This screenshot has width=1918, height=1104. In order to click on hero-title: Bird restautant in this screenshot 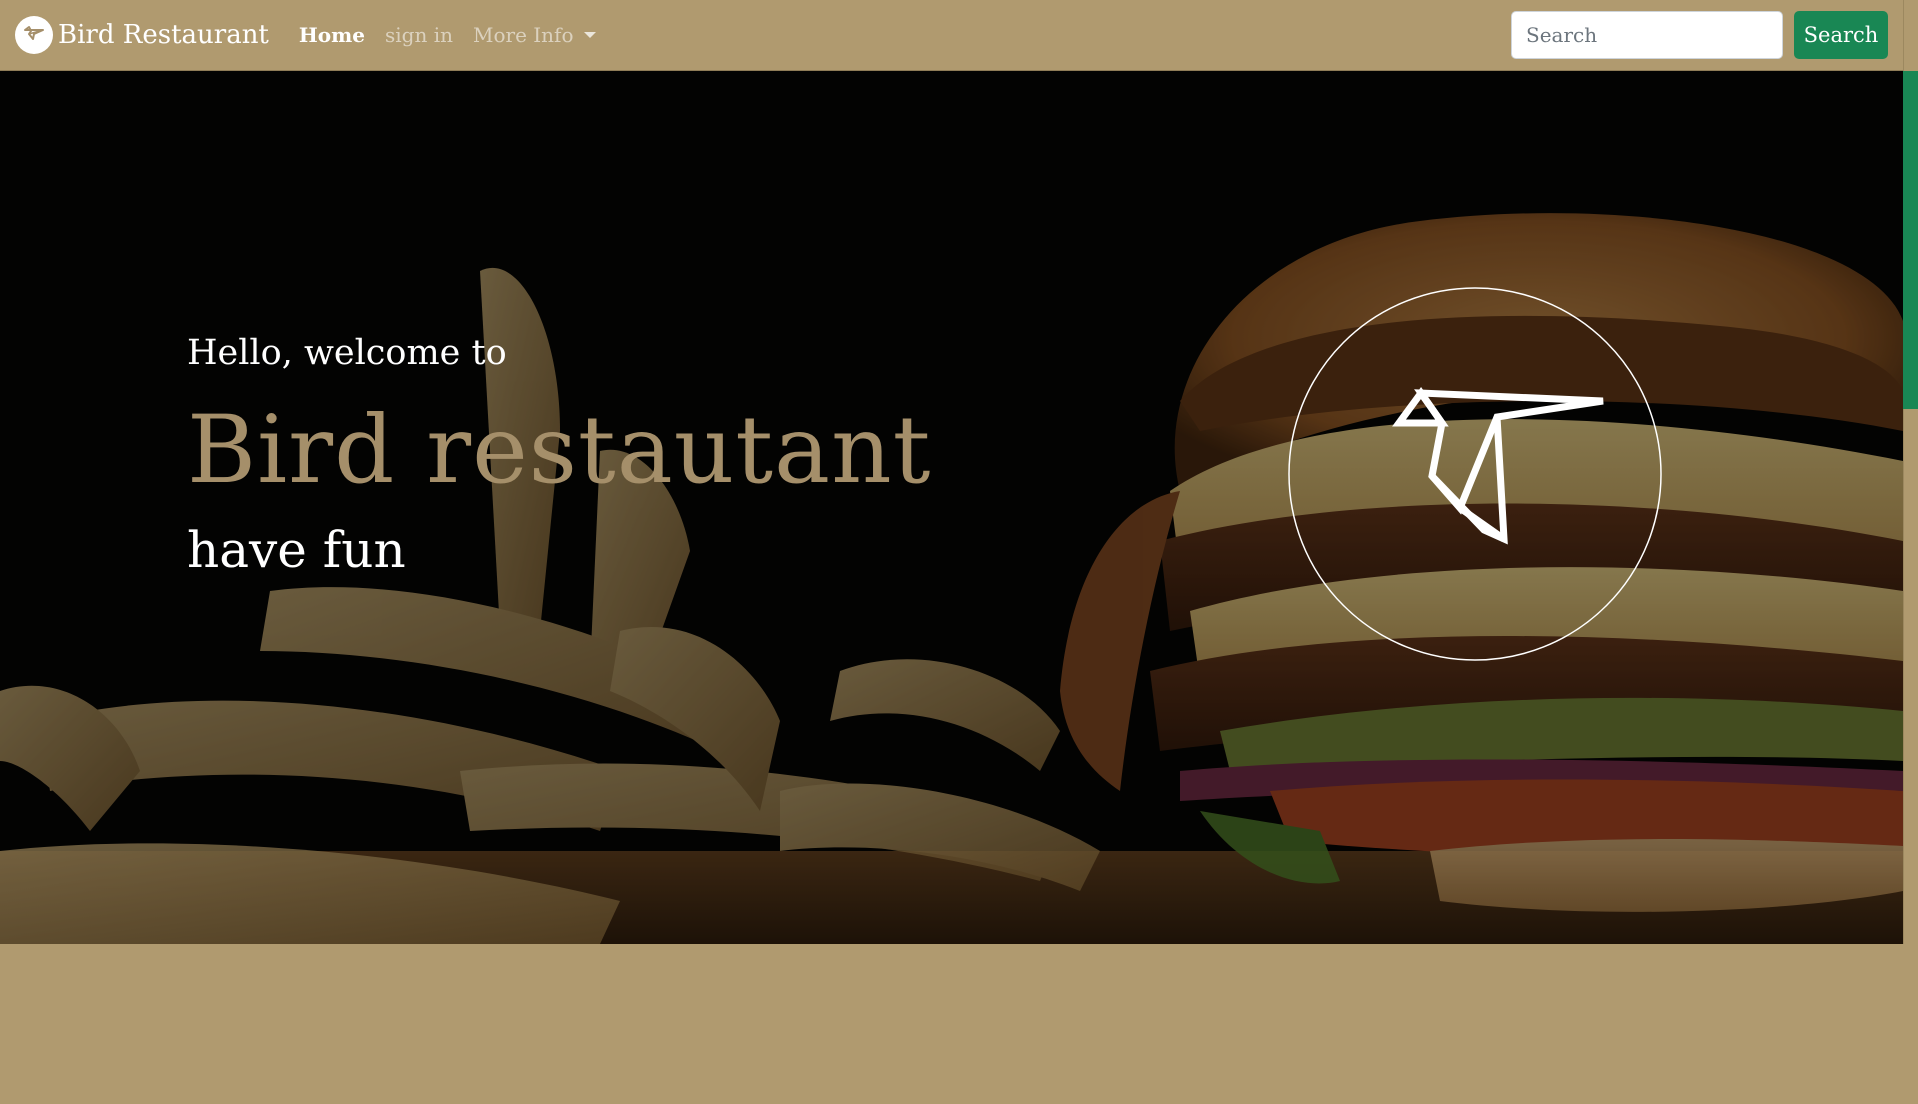, I will do `click(559, 450)`.